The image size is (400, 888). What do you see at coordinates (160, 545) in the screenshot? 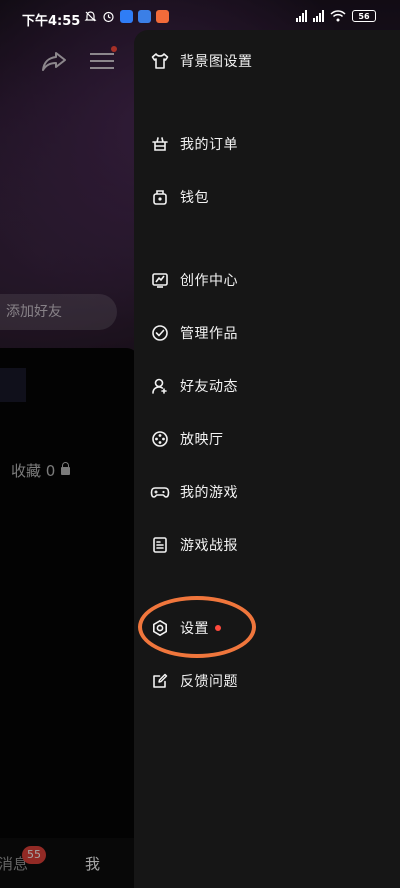
I see `report-icon` at bounding box center [160, 545].